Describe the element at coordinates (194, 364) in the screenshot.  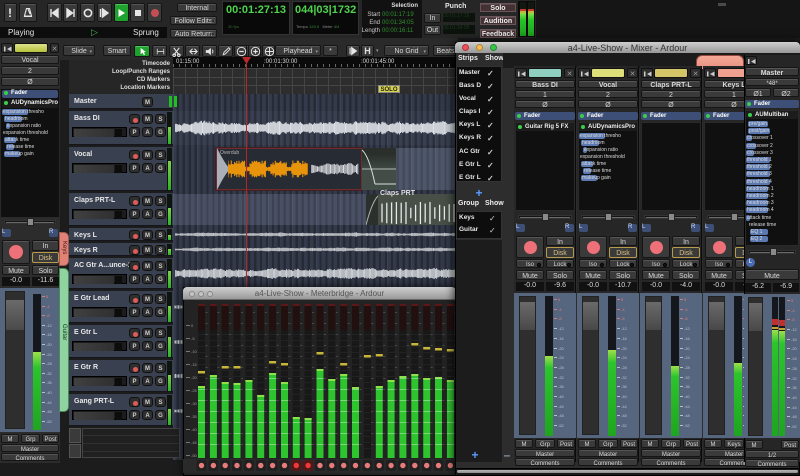
I see `svg-text: -15` at that location.